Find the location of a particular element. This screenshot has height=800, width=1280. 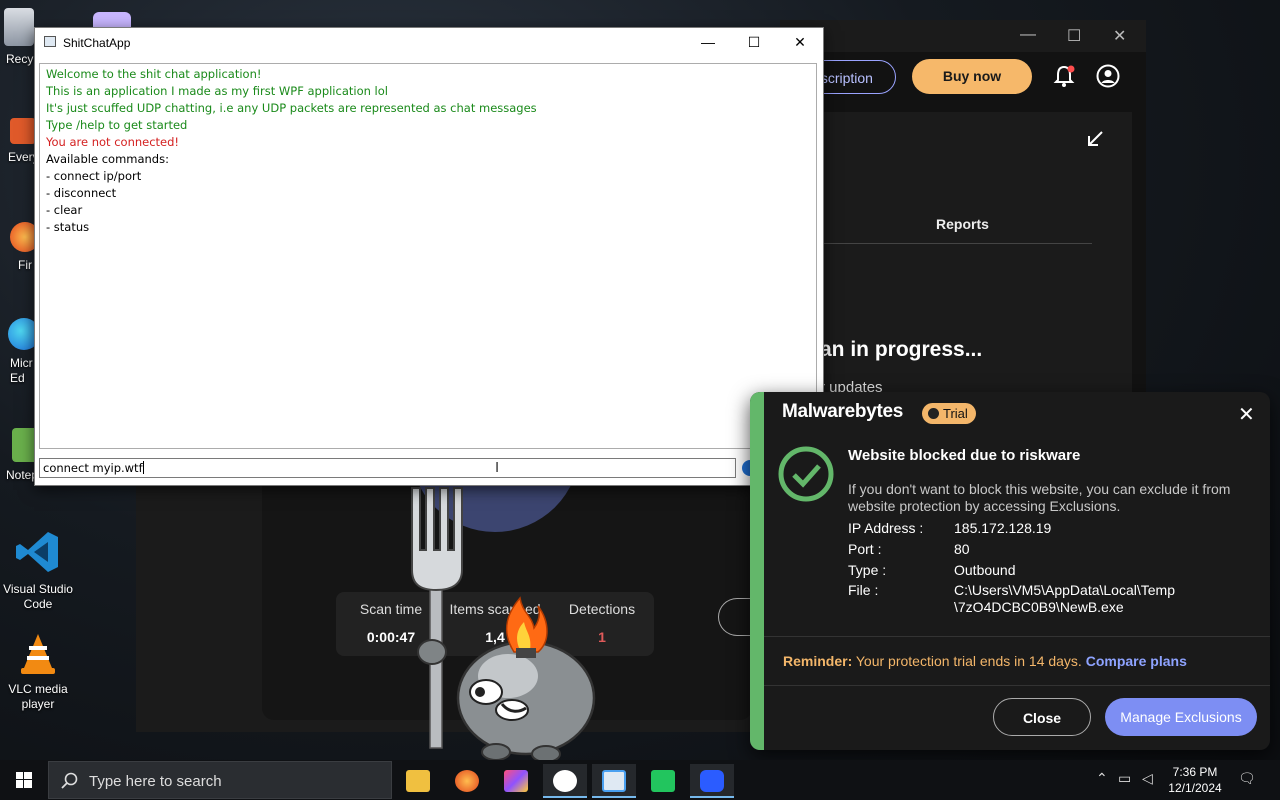

trial-badge-label: Trial is located at coordinates (955, 413).